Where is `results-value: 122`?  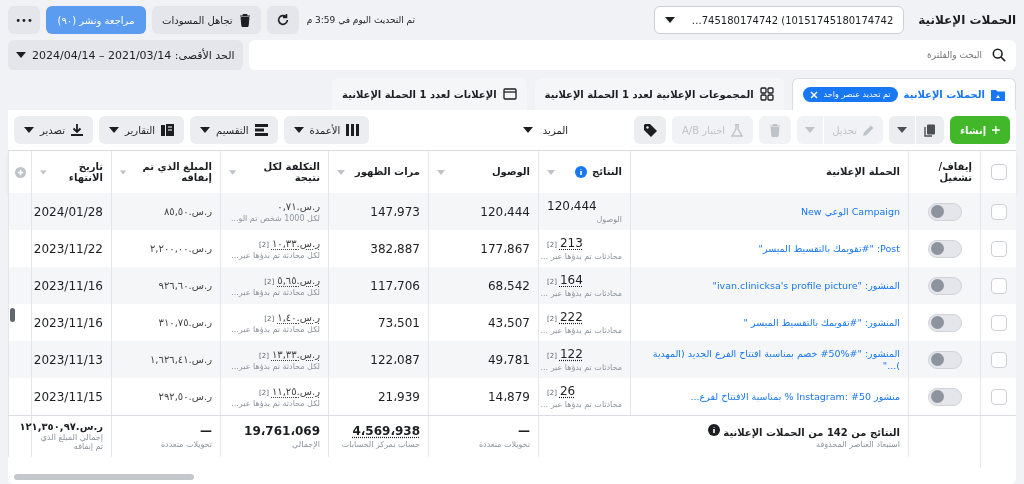 results-value: 122 is located at coordinates (571, 354).